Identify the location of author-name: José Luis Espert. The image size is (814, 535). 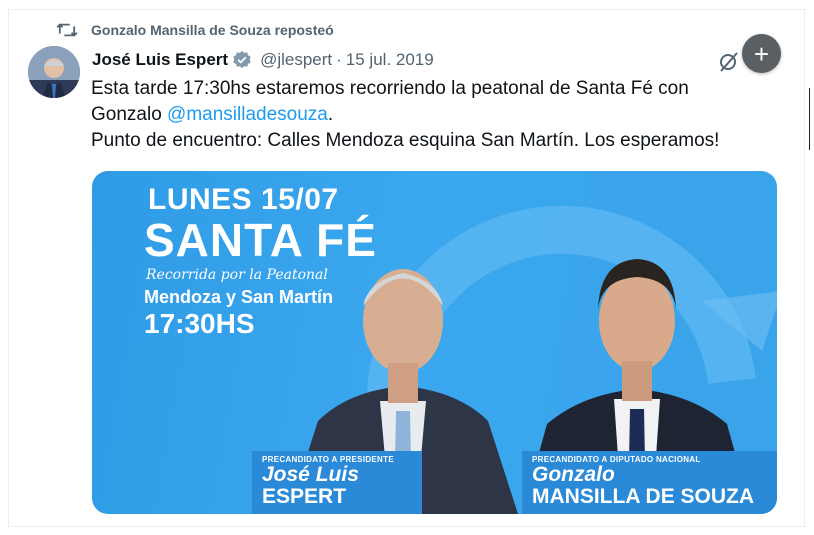
(160, 60).